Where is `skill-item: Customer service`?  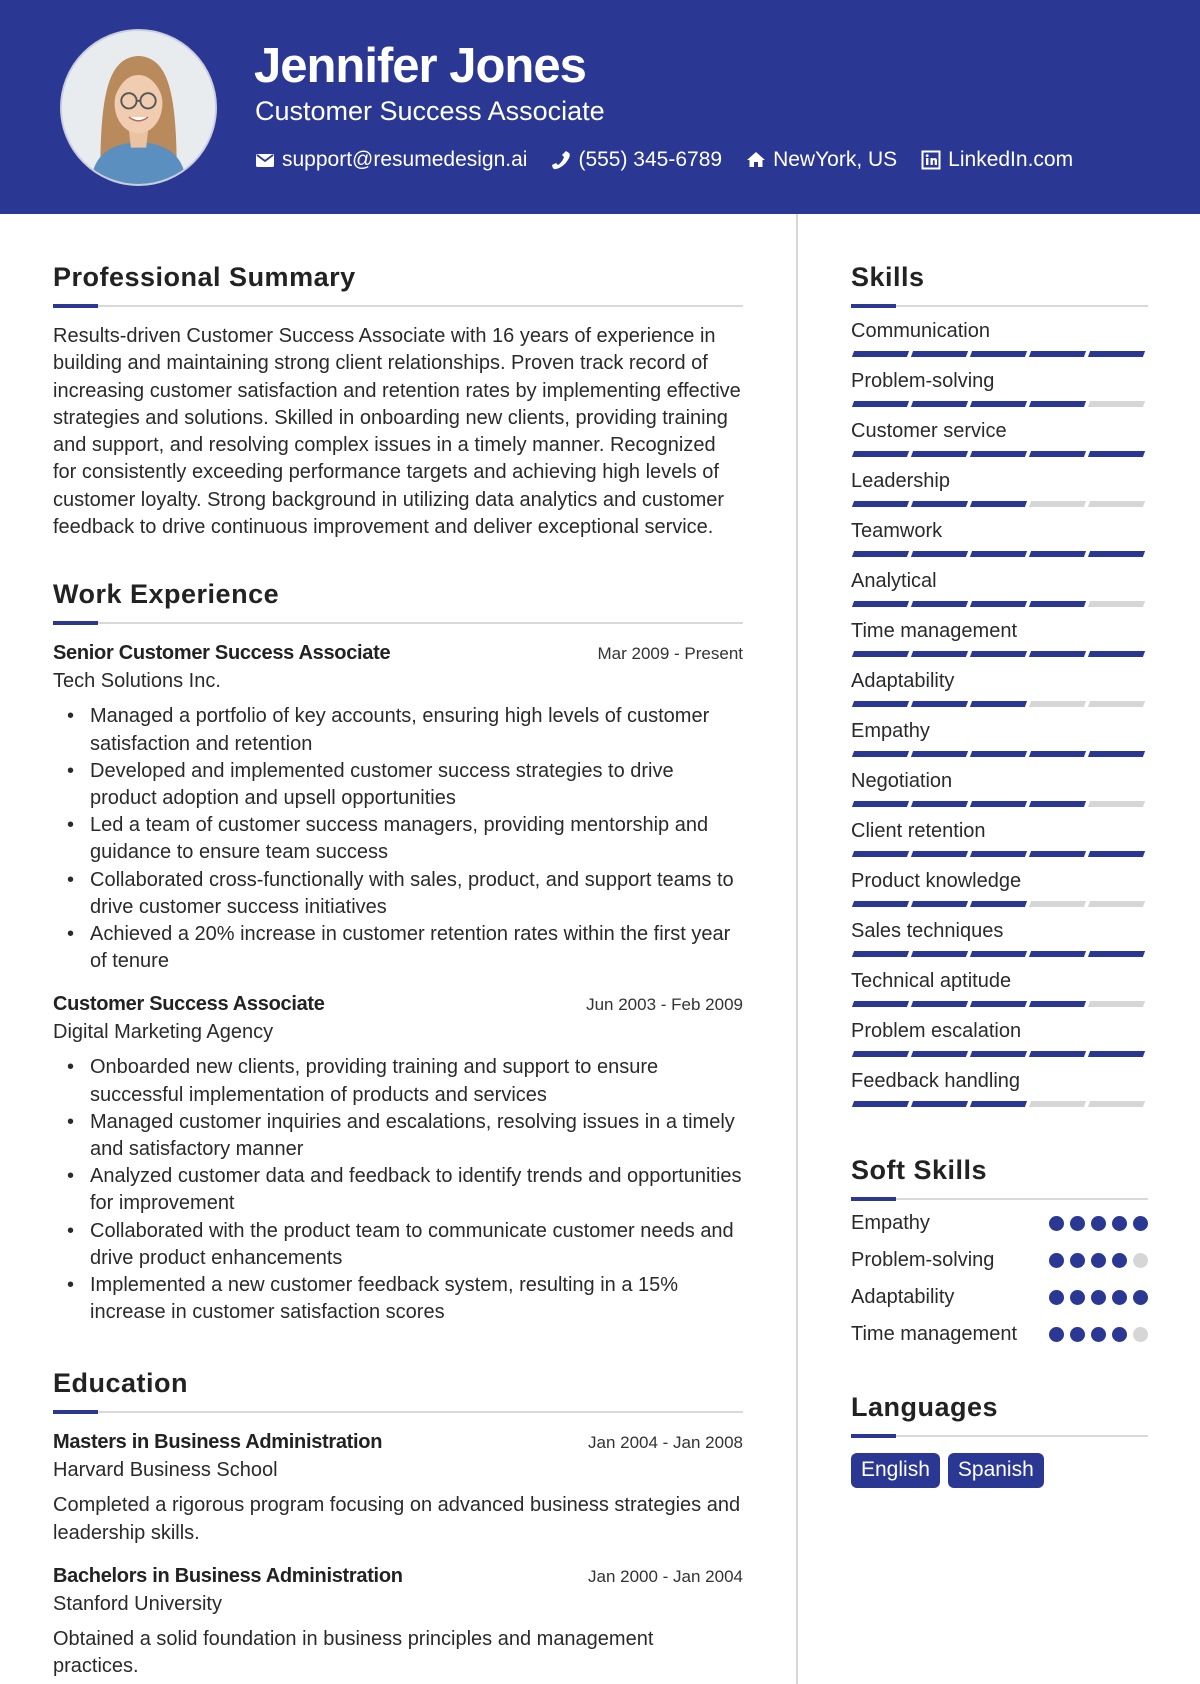 skill-item: Customer service is located at coordinates (999, 438).